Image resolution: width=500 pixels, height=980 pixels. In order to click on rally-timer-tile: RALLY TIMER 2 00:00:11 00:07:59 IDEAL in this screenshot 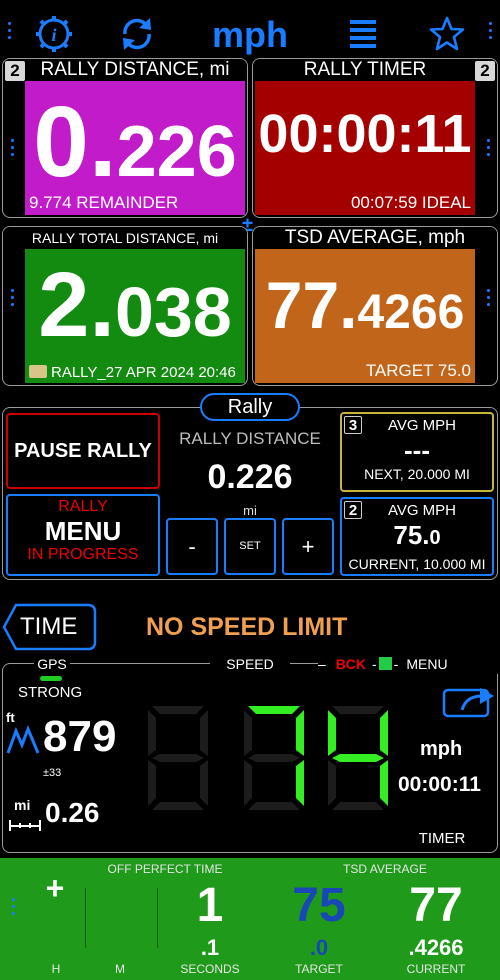, I will do `click(375, 138)`.